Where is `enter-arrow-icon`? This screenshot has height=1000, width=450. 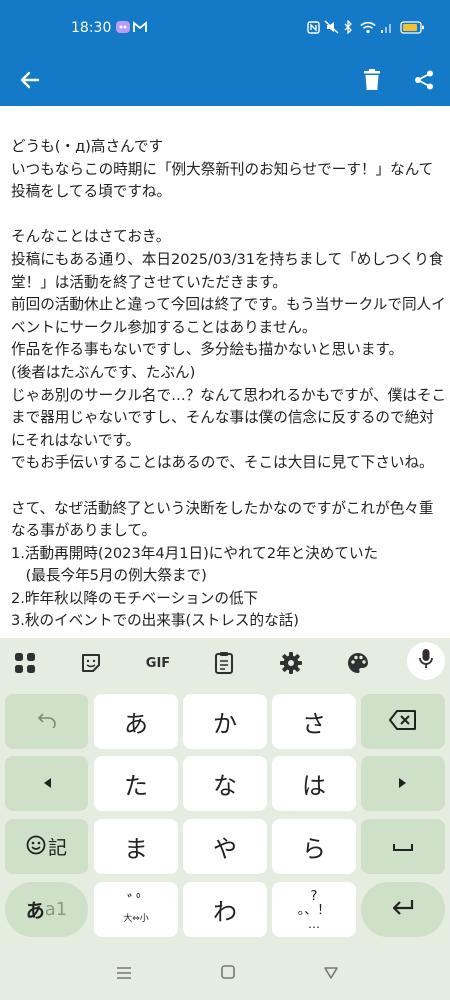 enter-arrow-icon is located at coordinates (403, 910).